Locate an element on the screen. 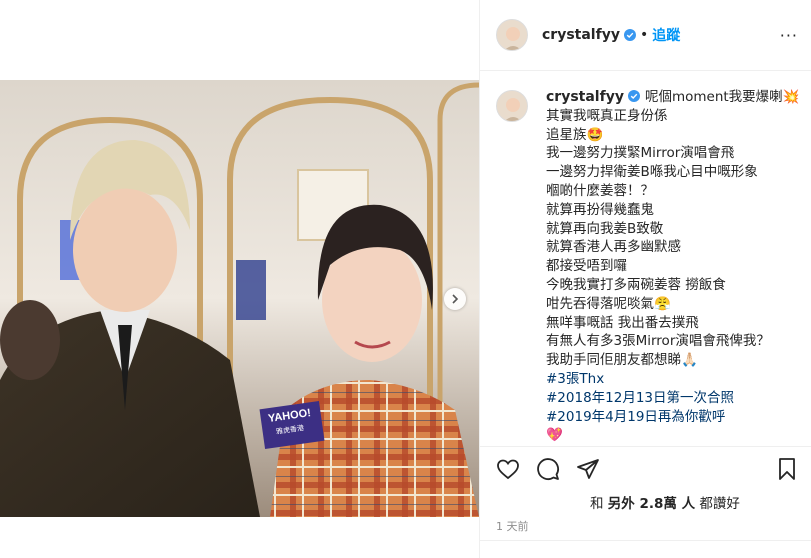  more-options-button: ··· is located at coordinates (789, 35).